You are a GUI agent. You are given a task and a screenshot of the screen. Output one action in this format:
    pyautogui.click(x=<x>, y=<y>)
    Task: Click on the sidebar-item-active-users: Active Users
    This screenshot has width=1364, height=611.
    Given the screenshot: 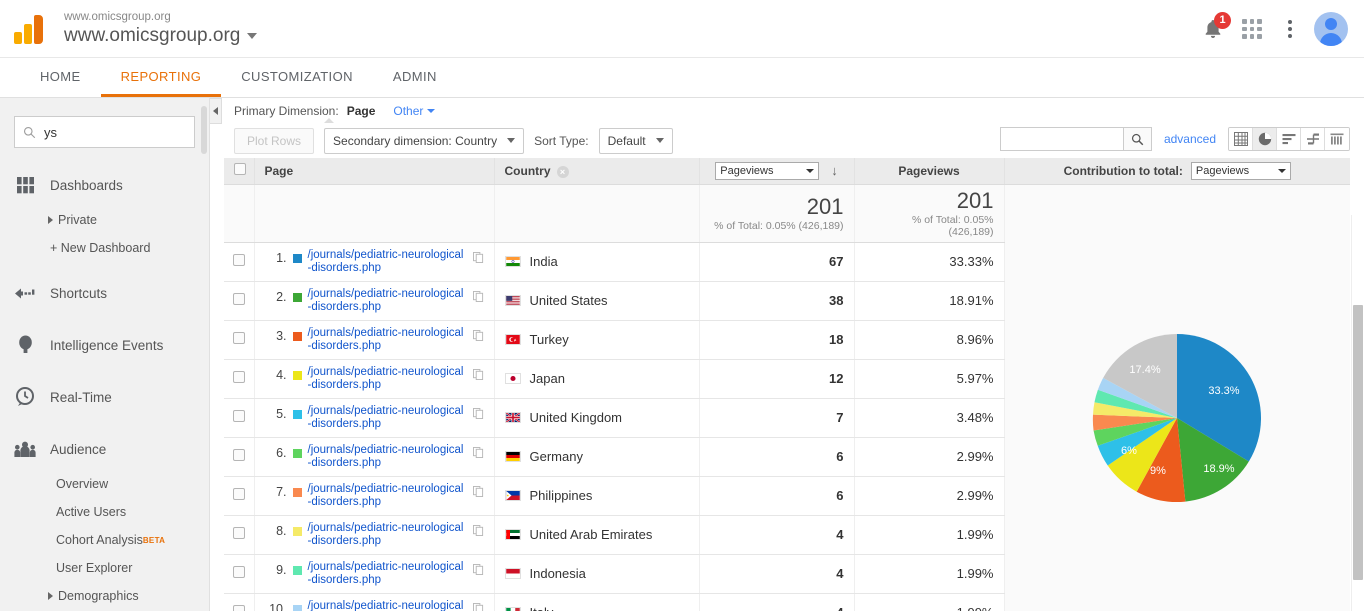 What is the action you would take?
    pyautogui.click(x=104, y=512)
    